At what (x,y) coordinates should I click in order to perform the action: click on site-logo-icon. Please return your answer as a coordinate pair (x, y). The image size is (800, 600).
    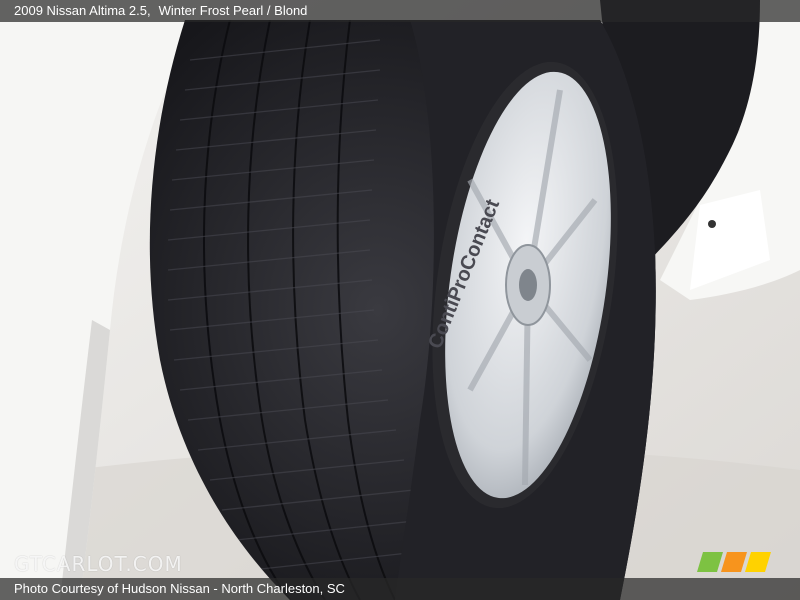
    Looking at the image, I should click on (734, 562).